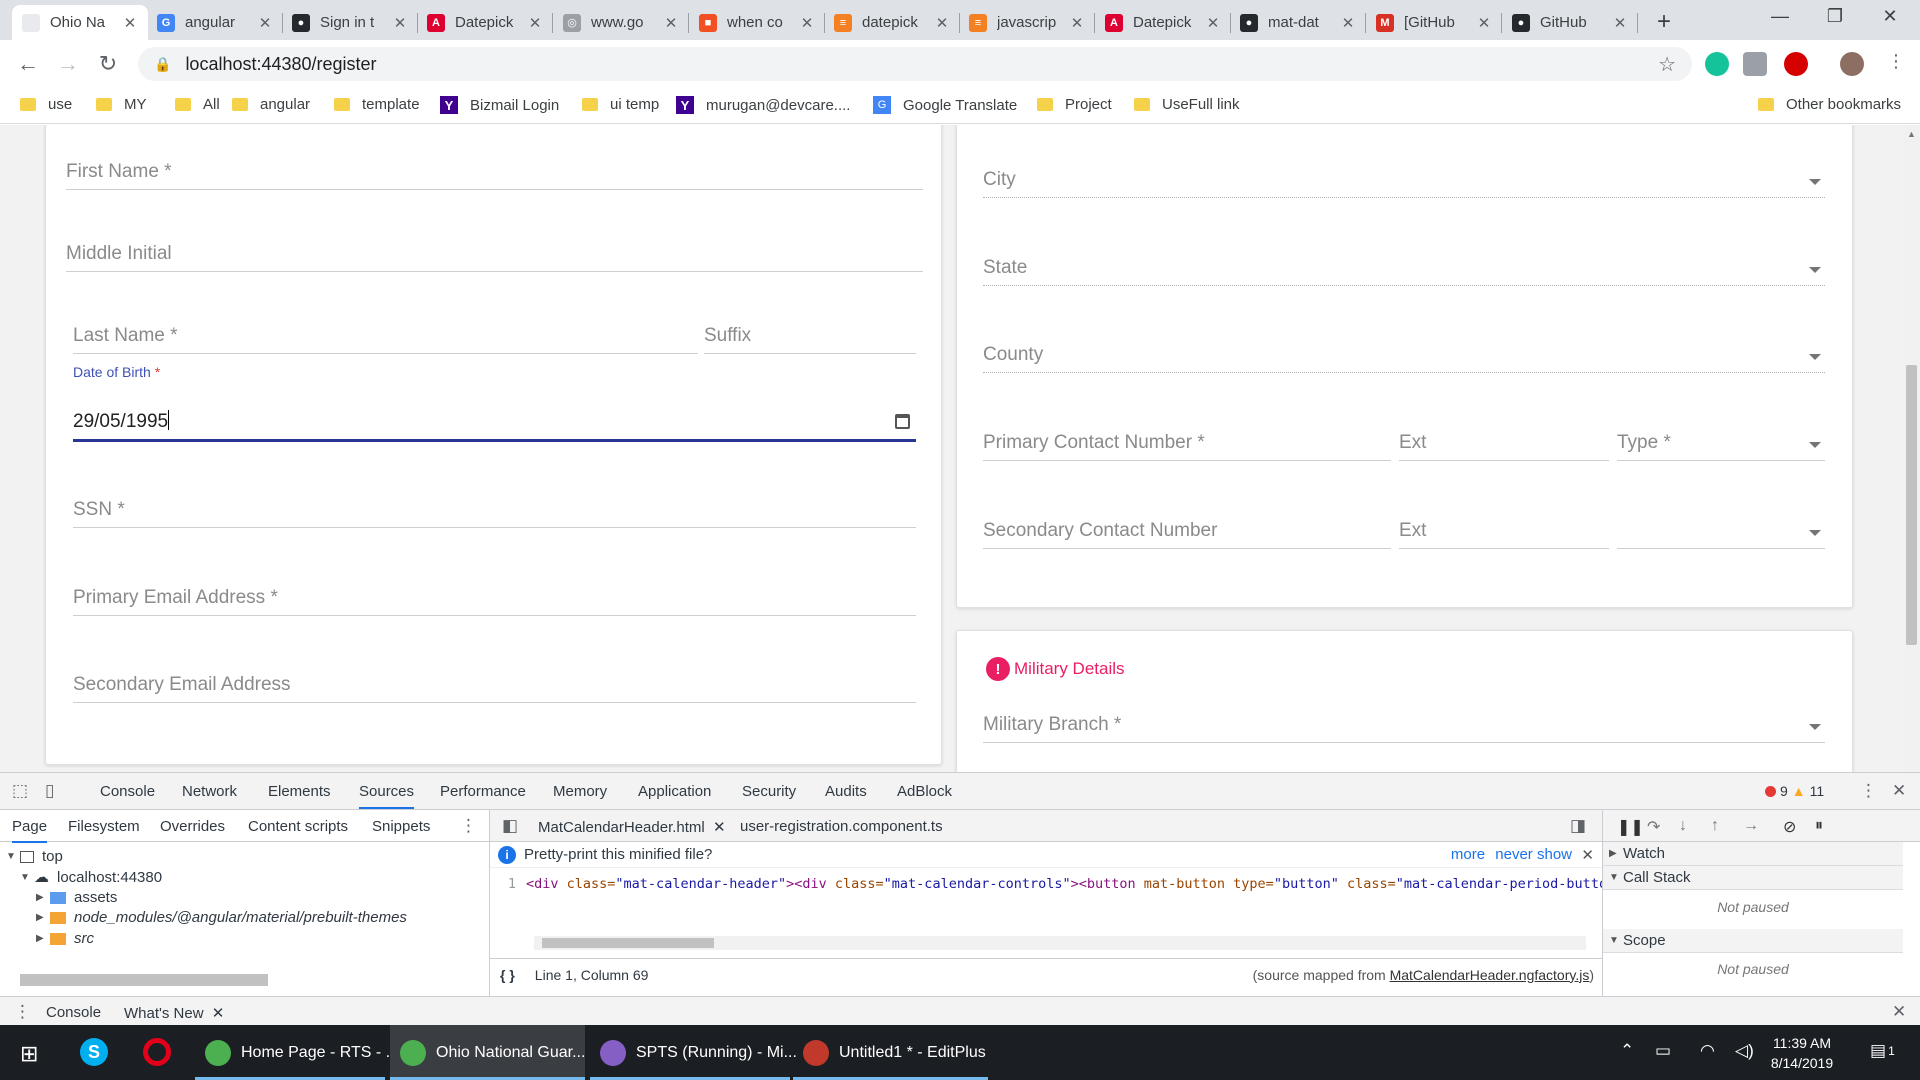 Image resolution: width=1920 pixels, height=1080 pixels. Describe the element at coordinates (1868, 791) in the screenshot. I see `devtools-menu-icon: ⋮` at that location.